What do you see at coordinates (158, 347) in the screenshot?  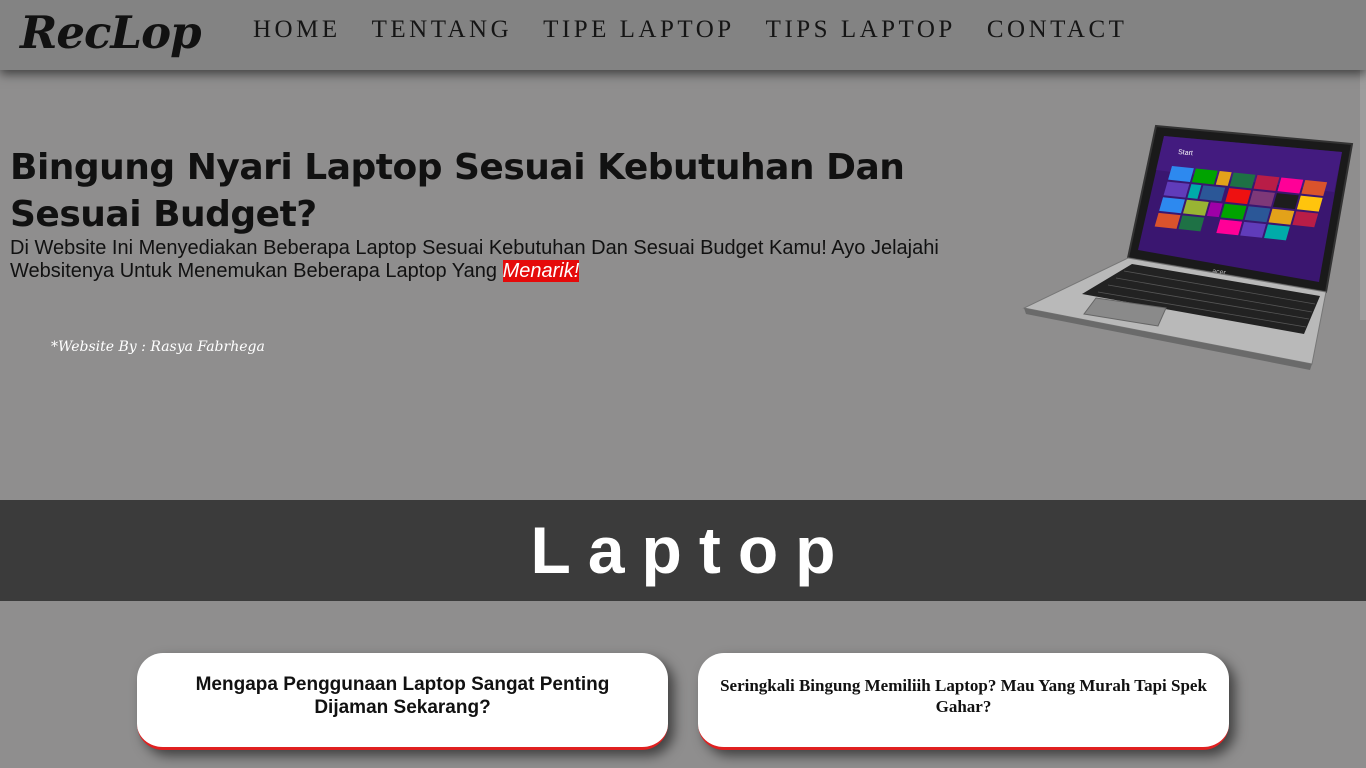 I see `website-credit: *Website By : Rasya Fabrhega` at bounding box center [158, 347].